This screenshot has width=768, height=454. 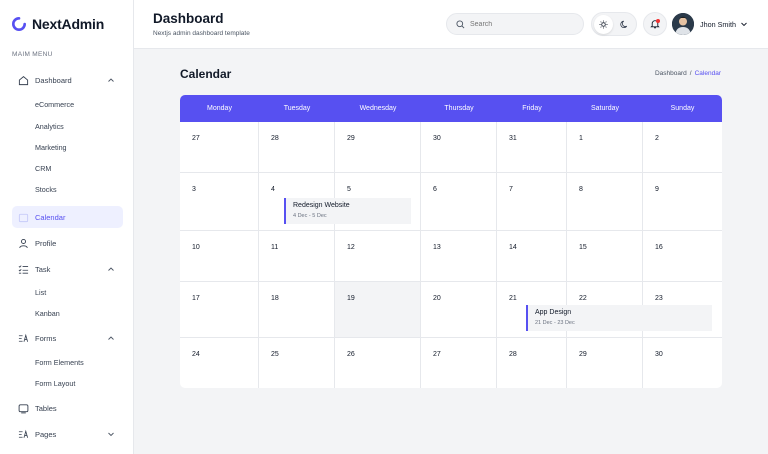 I want to click on day-number: 5, so click(x=349, y=189).